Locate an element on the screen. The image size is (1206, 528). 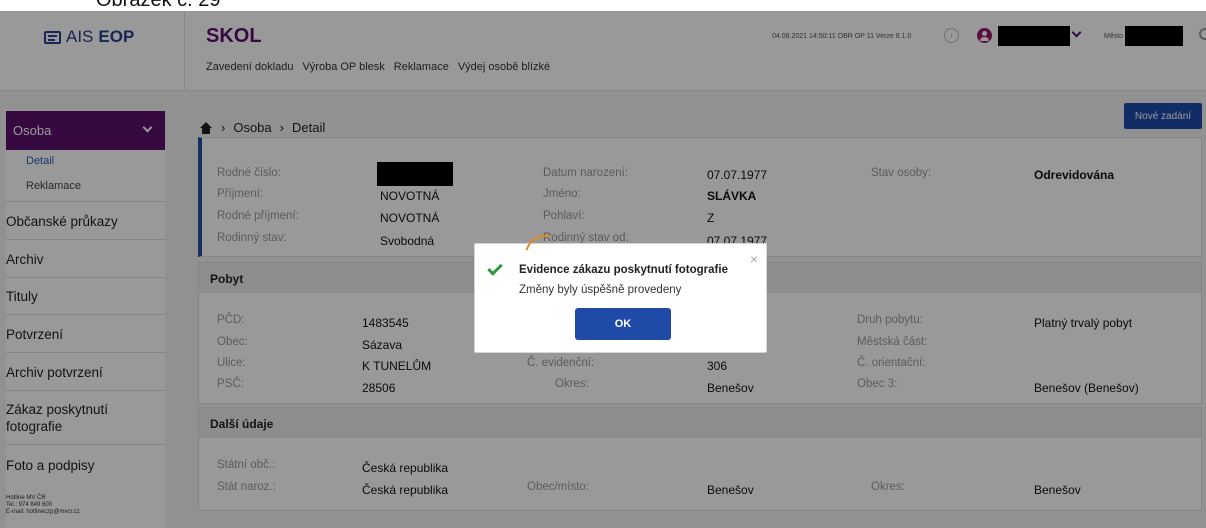
dialog-message: Změny byly úspěšně provedeny is located at coordinates (600, 290).